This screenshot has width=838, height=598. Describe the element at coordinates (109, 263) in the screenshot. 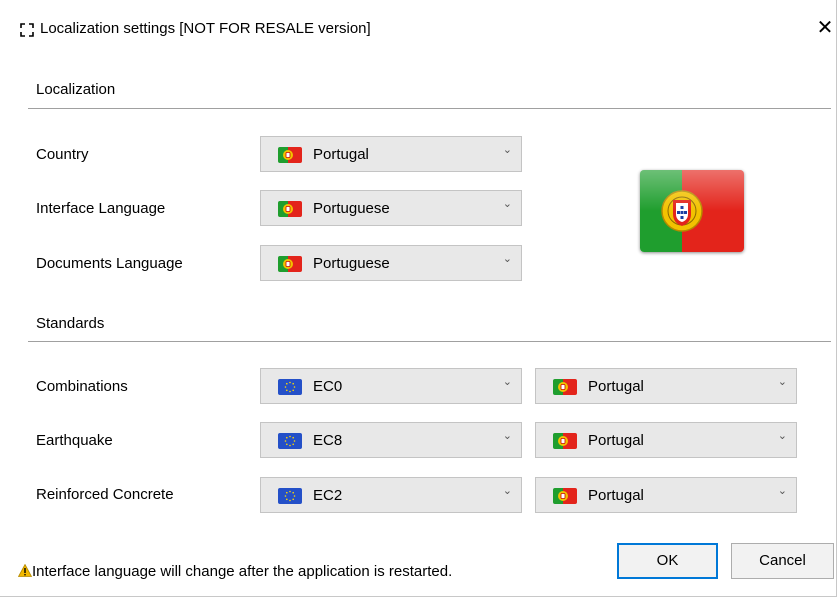

I see `documents-language-label: Documents Language` at that location.